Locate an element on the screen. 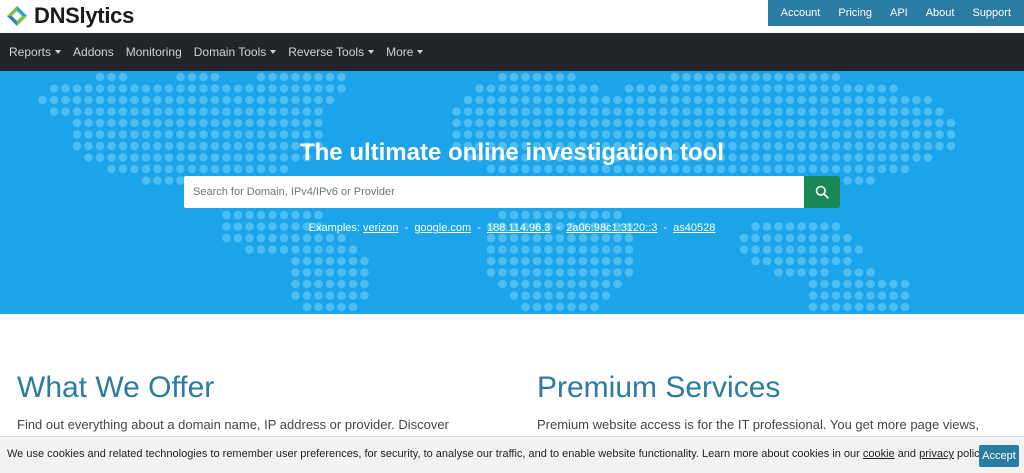 The width and height of the screenshot is (1024, 473). search-button is located at coordinates (822, 192).